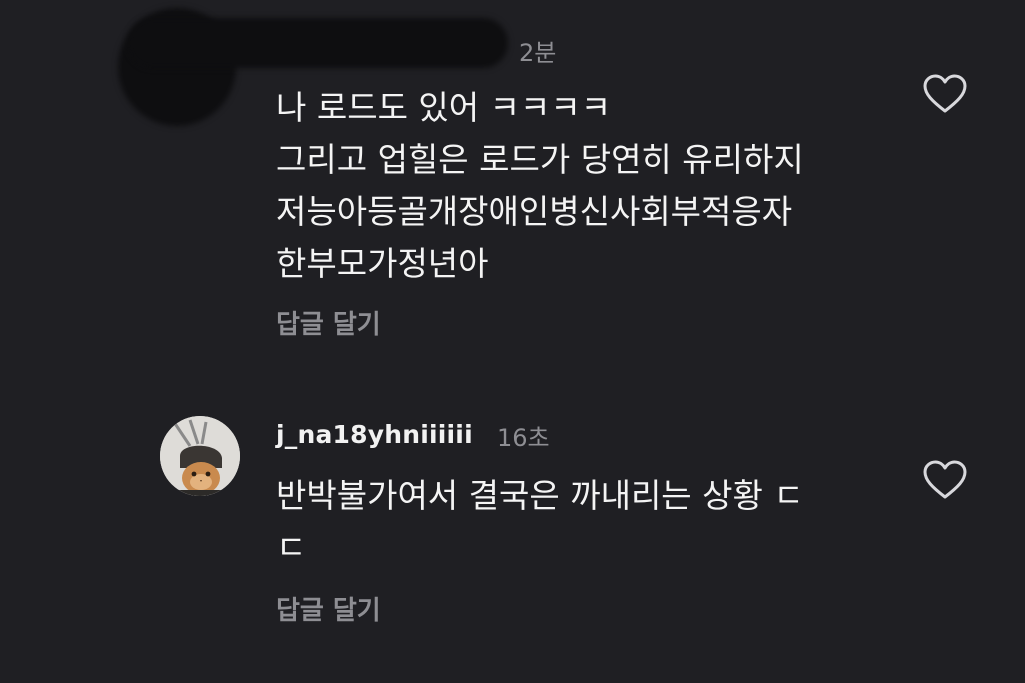 The height and width of the screenshot is (683, 1025). Describe the element at coordinates (538, 53) in the screenshot. I see `comment-timestamp: 2분` at that location.